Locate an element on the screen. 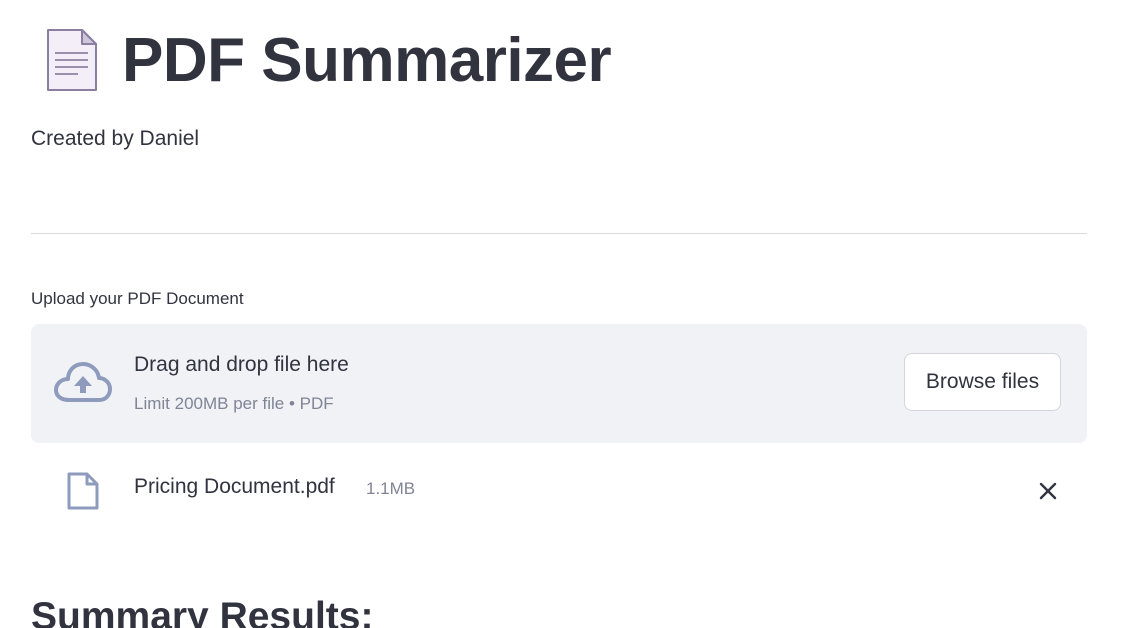 The height and width of the screenshot is (628, 1132). close-icon is located at coordinates (1048, 491).